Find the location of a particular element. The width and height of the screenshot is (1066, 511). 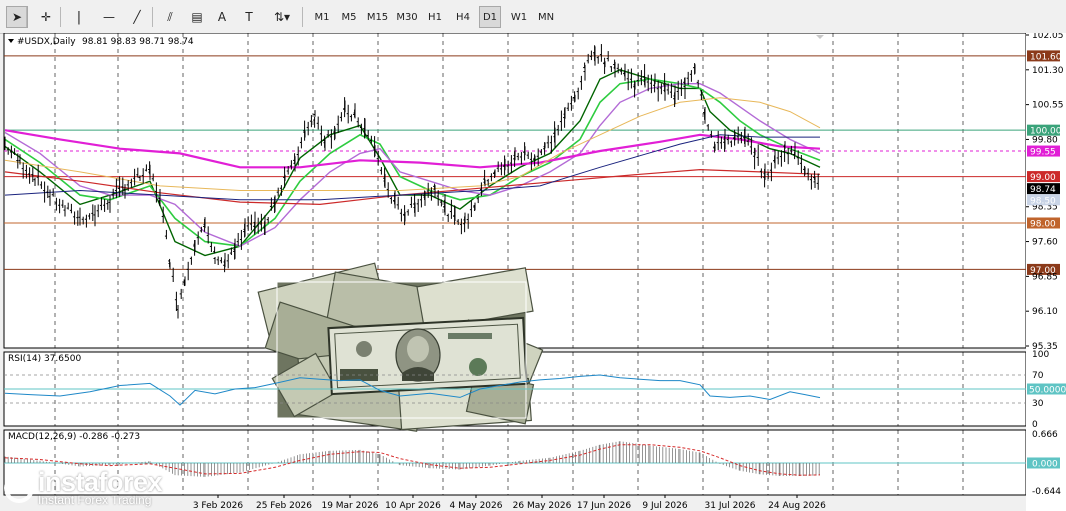

serial-band is located at coordinates (470, 336).